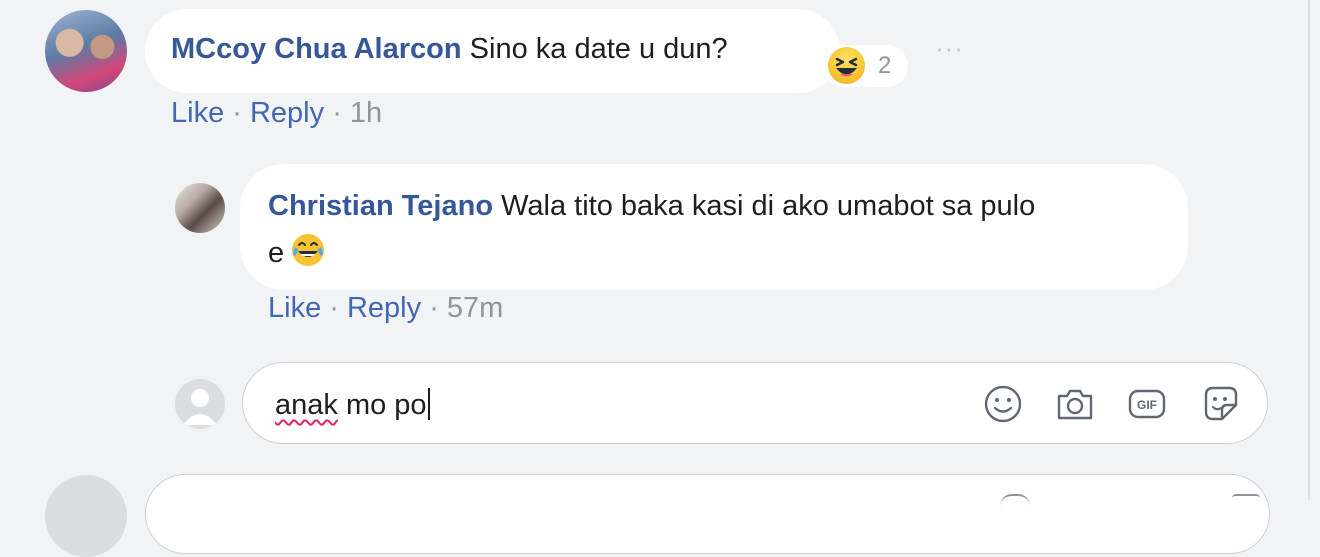 The height and width of the screenshot is (557, 1320). I want to click on more-options-icon: ···, so click(949, 48).